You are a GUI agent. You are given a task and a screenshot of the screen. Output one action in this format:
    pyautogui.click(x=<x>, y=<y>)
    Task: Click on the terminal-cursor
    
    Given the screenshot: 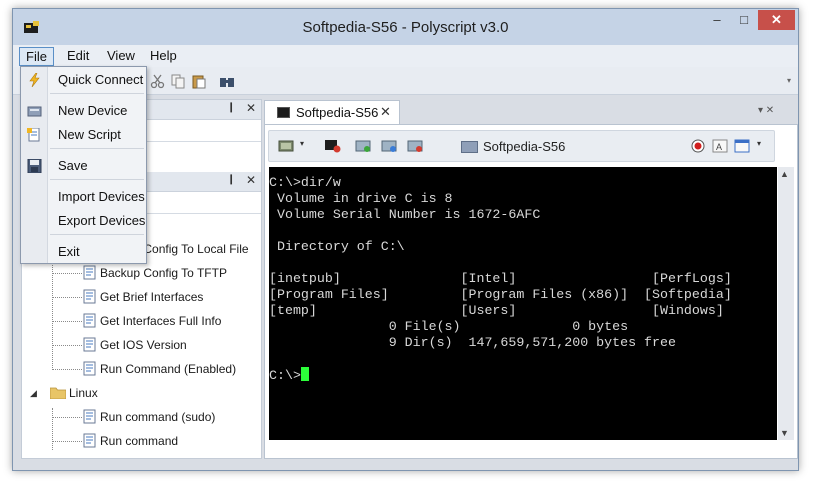 What is the action you would take?
    pyautogui.click(x=304, y=374)
    